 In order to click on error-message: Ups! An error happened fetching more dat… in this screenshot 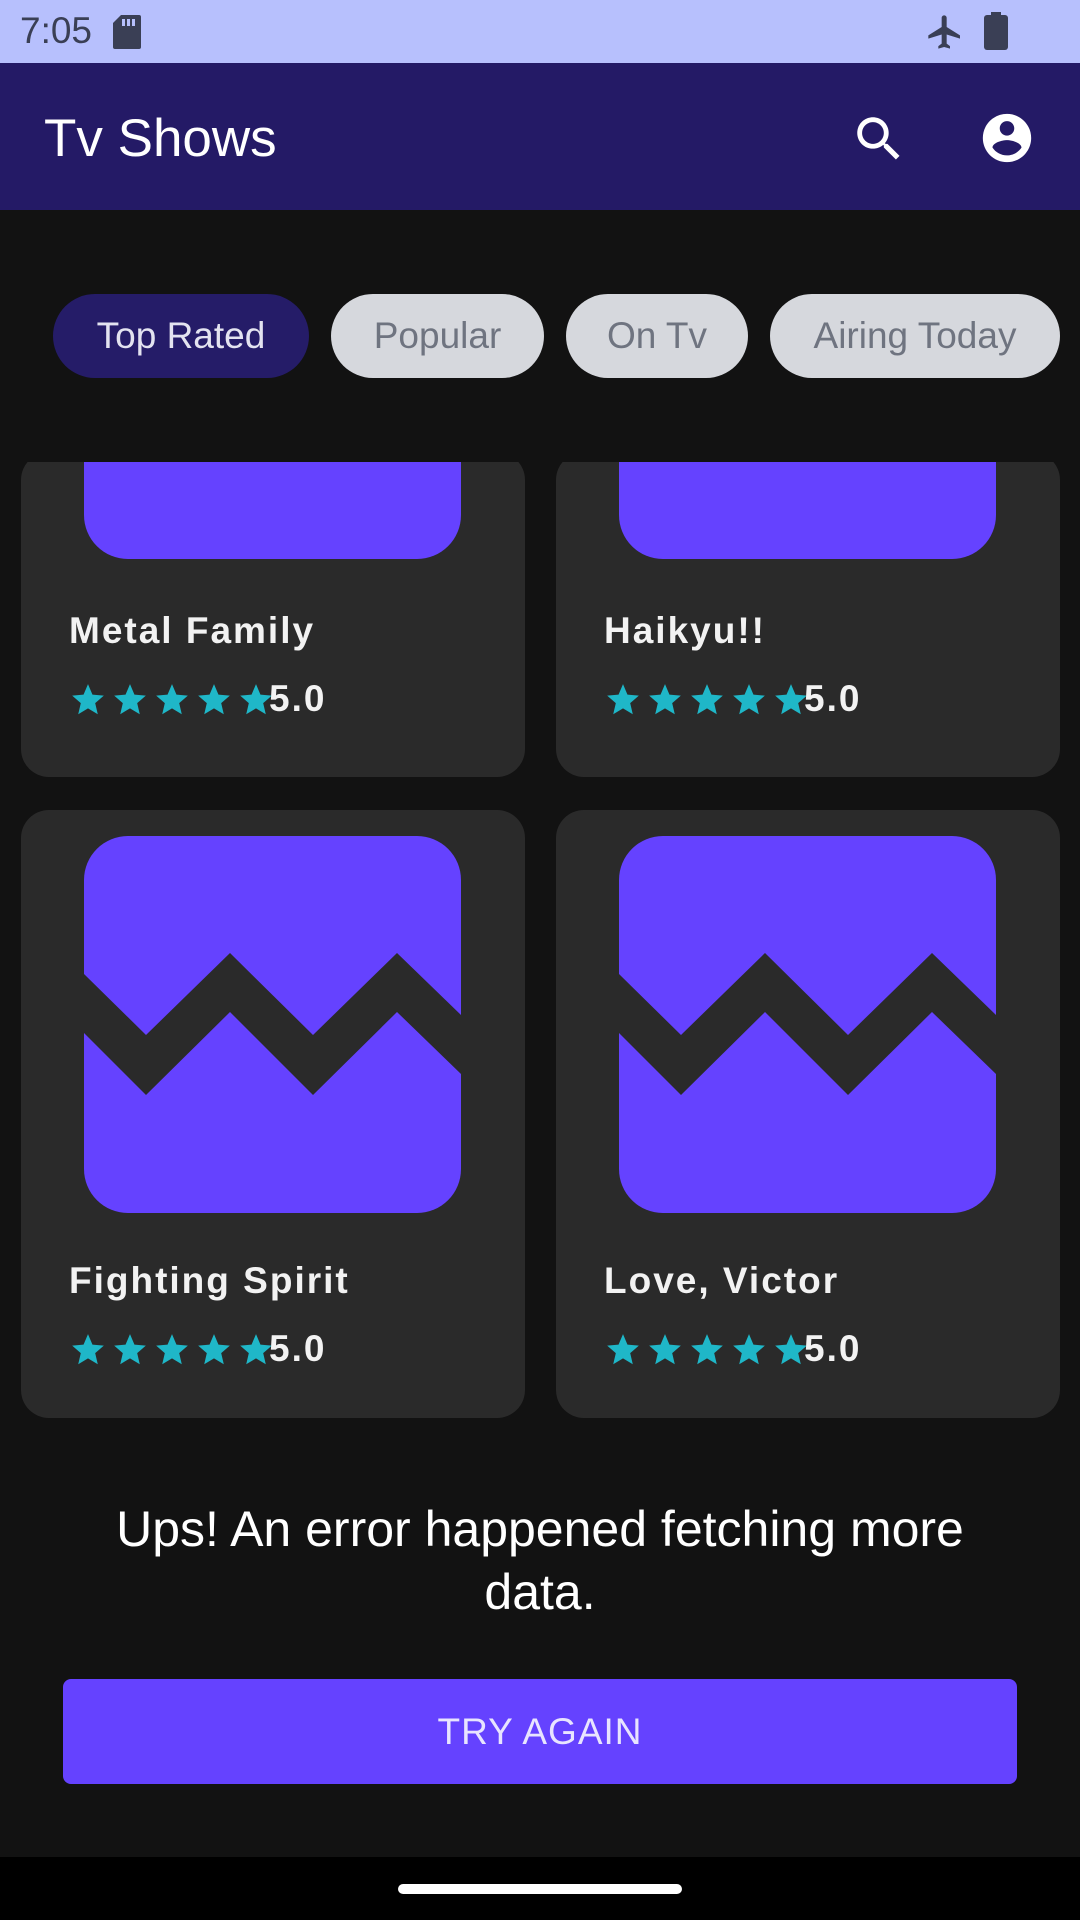, I will do `click(540, 1560)`.